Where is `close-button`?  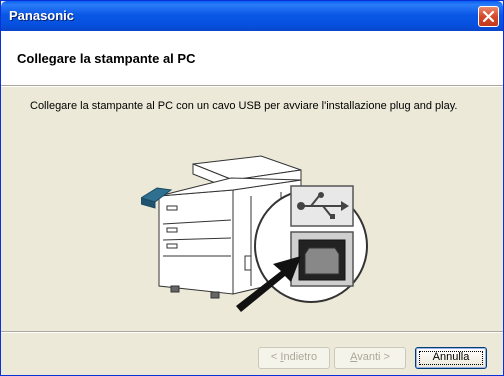
close-button is located at coordinates (488, 16).